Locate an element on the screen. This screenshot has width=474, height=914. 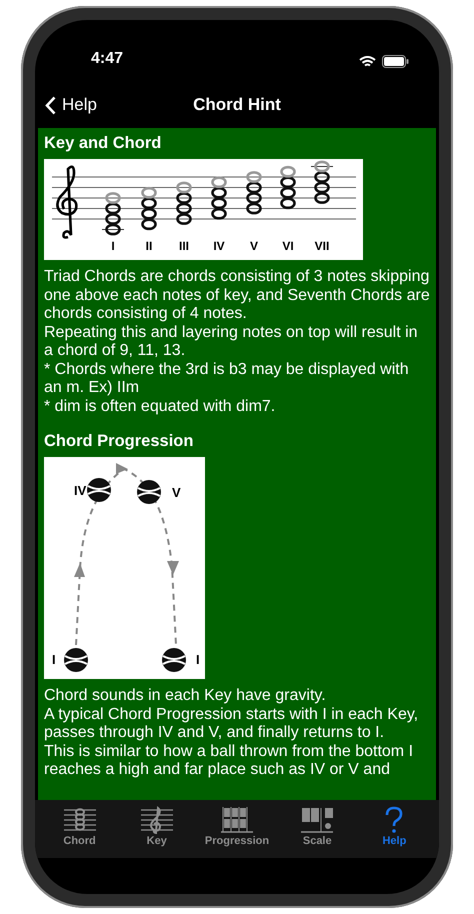
wifi-icon is located at coordinates (367, 62).